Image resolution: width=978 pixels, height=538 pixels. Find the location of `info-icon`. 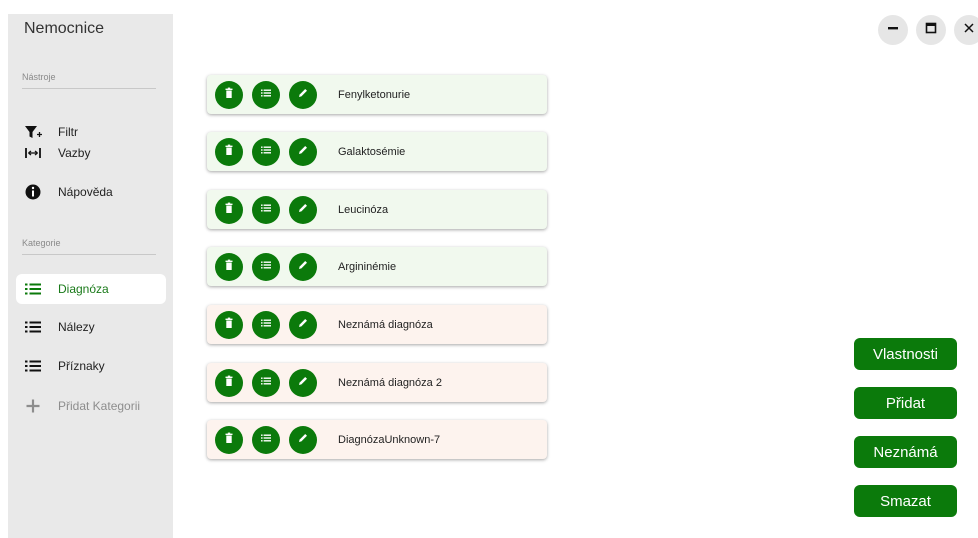

info-icon is located at coordinates (33, 192).